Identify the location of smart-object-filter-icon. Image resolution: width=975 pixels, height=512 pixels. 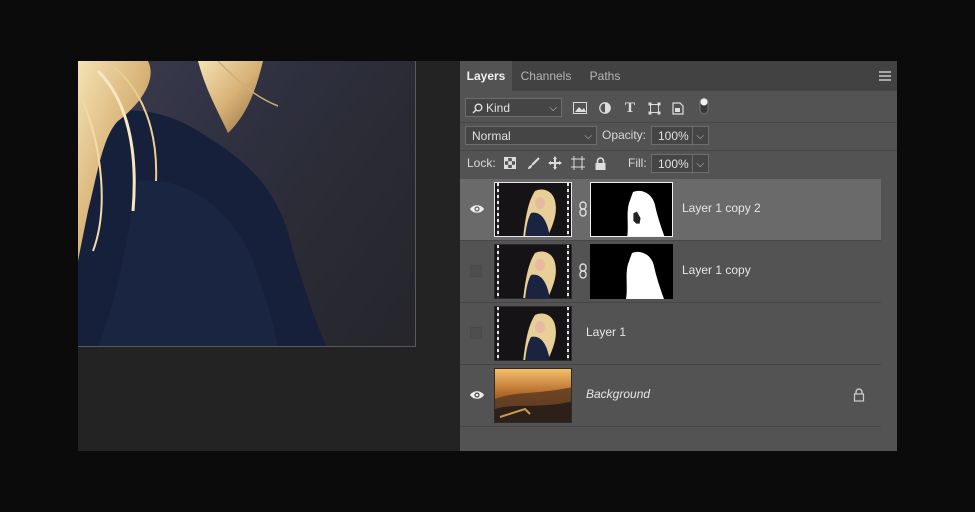
(678, 108).